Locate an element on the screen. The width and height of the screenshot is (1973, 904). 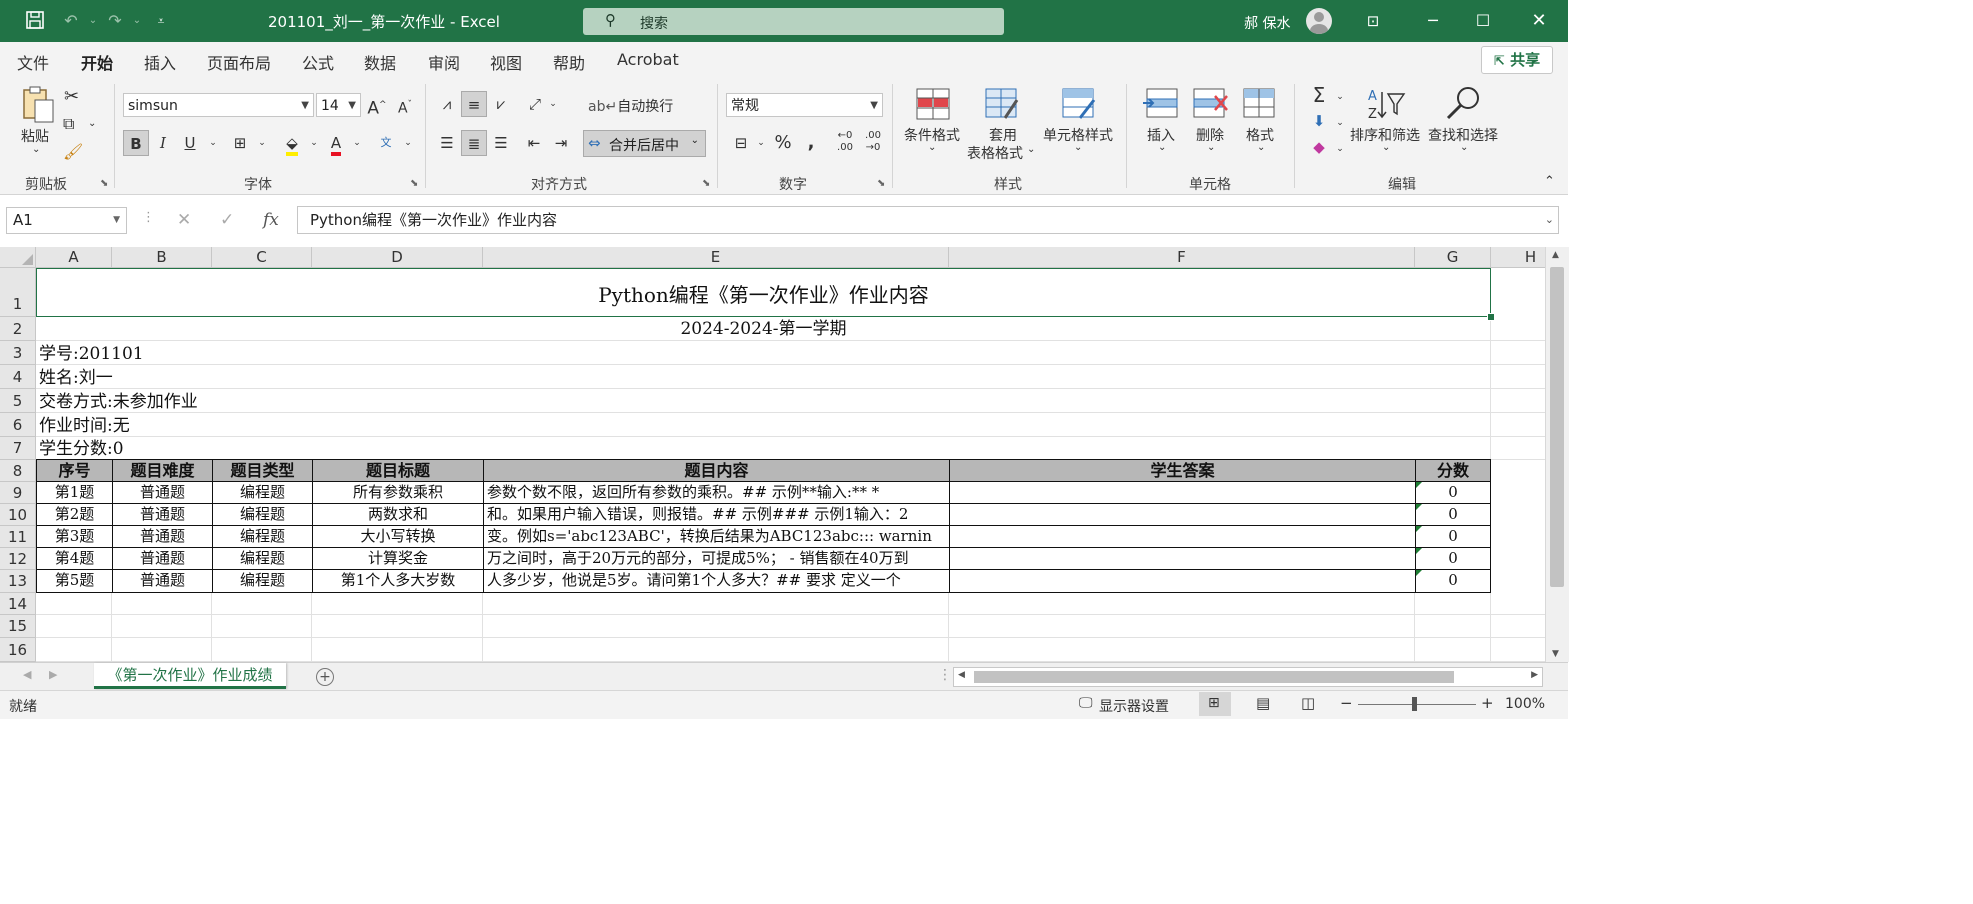
column-header-a: A is located at coordinates (74, 257).